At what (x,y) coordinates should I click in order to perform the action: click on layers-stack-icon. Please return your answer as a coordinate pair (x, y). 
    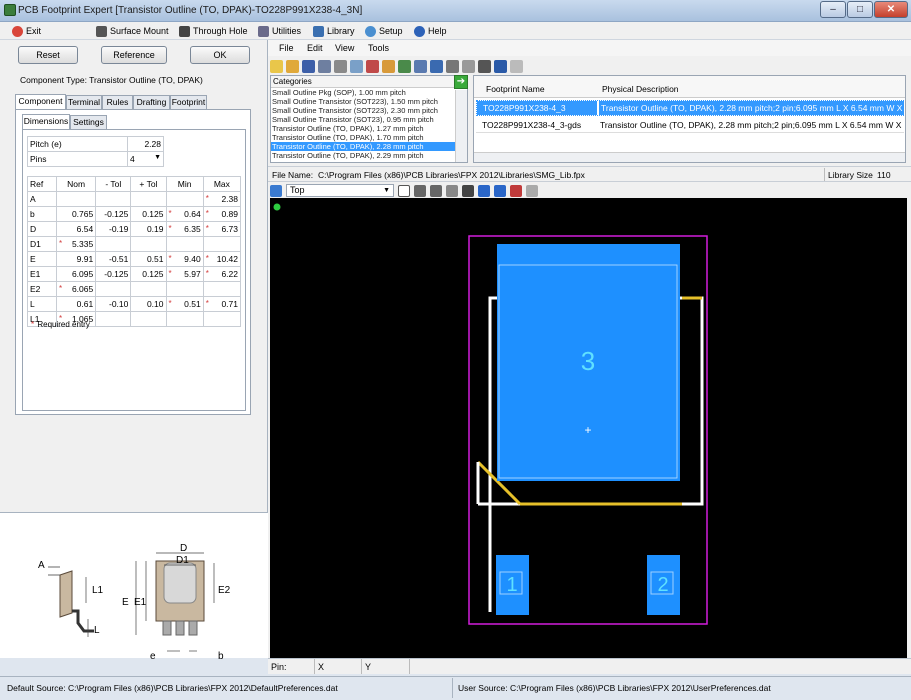
    Looking at the image, I should click on (516, 190).